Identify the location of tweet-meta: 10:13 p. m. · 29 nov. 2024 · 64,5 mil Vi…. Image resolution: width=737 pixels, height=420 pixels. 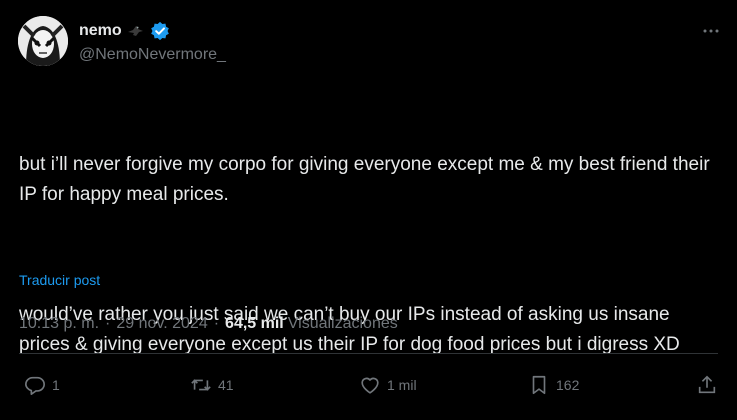
(208, 324).